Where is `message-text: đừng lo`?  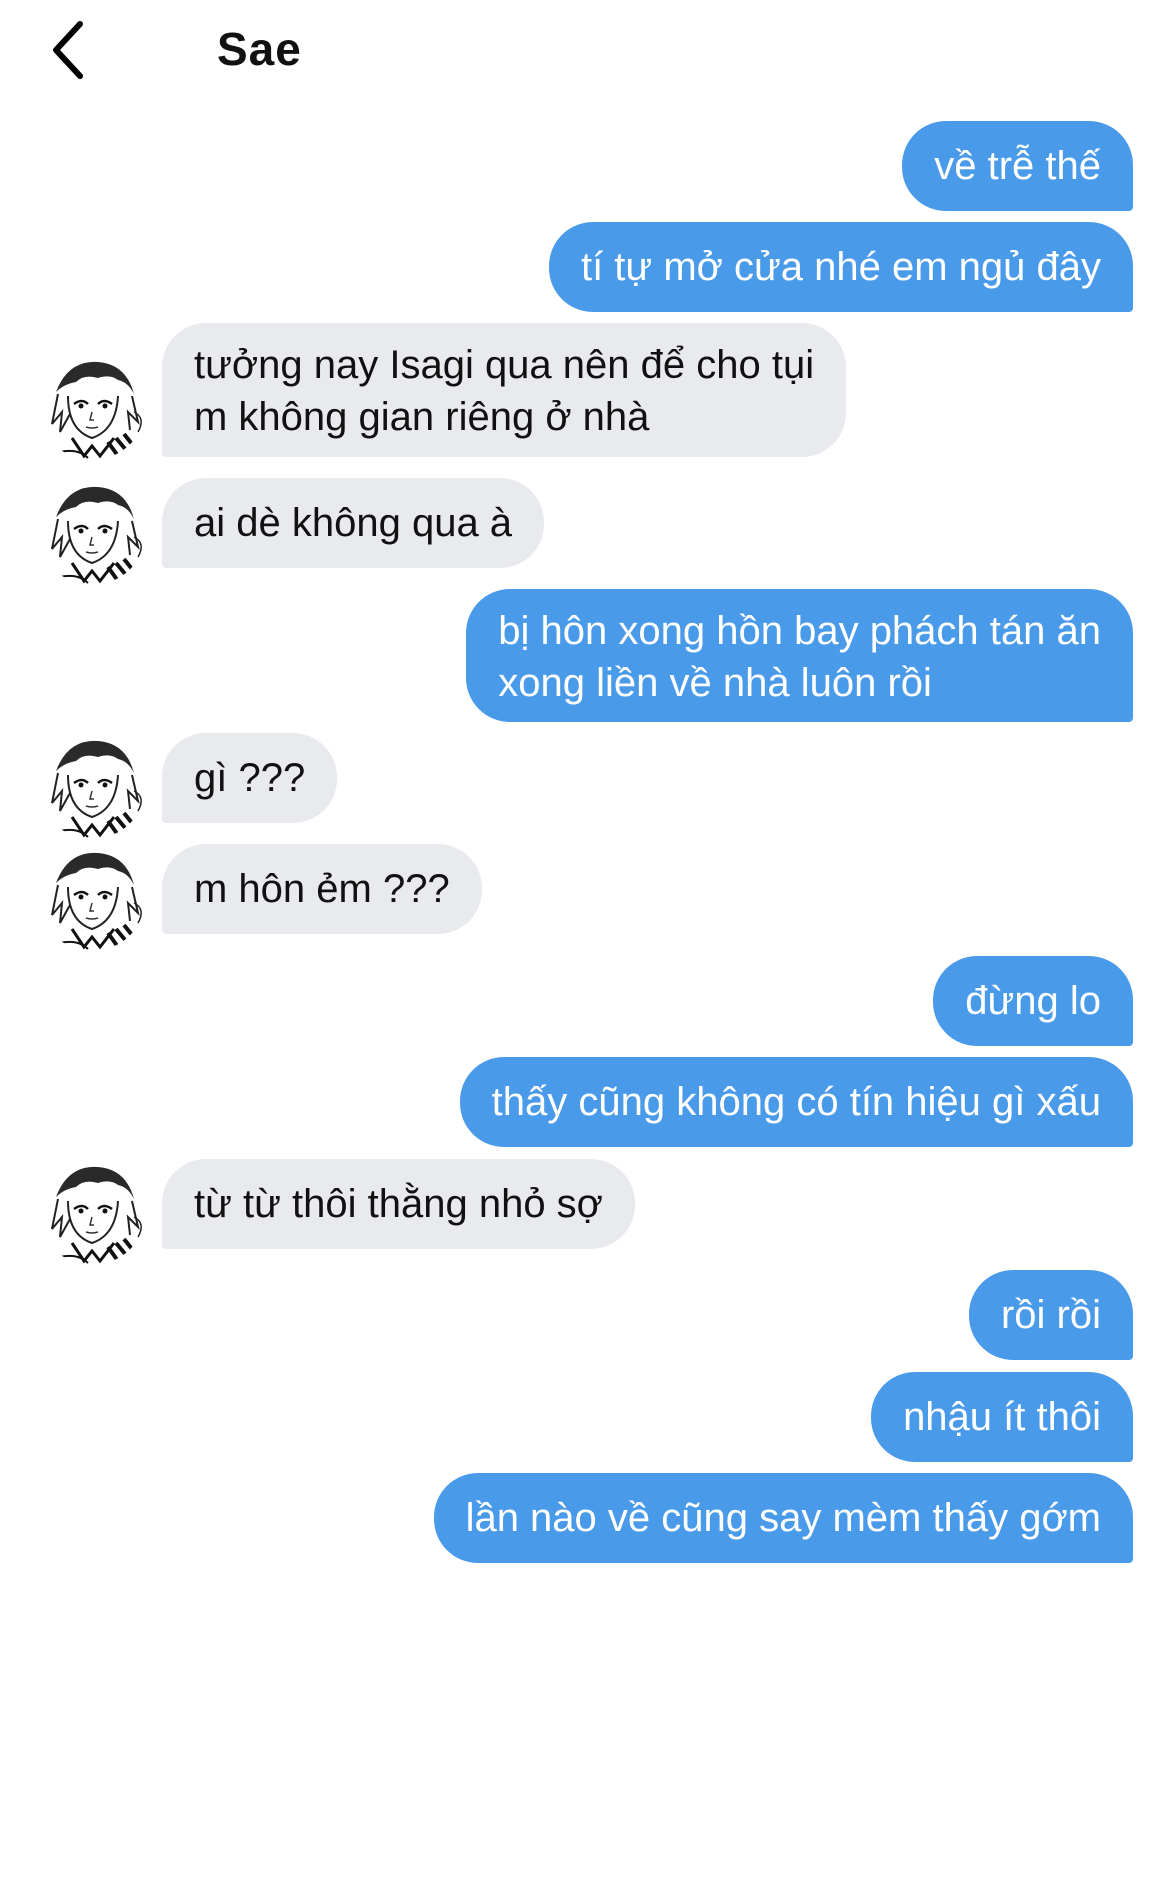 message-text: đừng lo is located at coordinates (1033, 1001).